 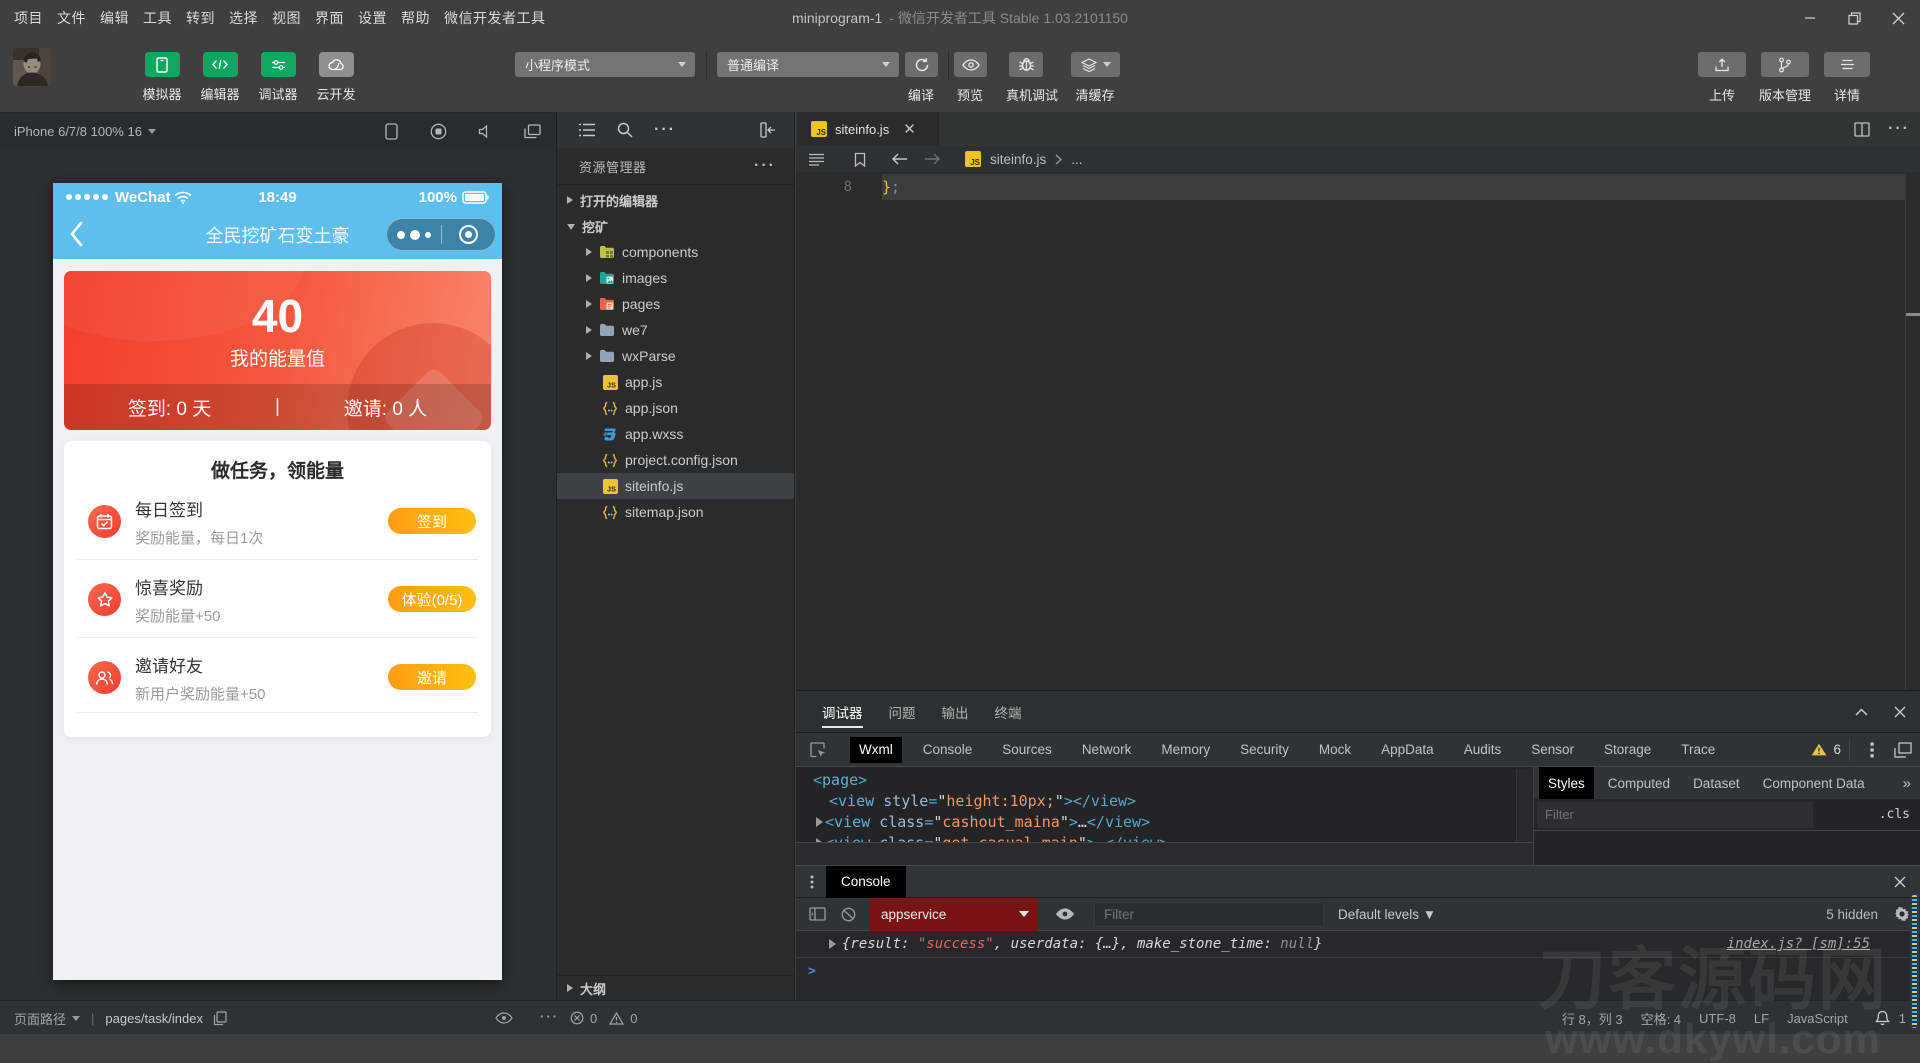 What do you see at coordinates (1861, 711) in the screenshot?
I see `chevron-up-icon` at bounding box center [1861, 711].